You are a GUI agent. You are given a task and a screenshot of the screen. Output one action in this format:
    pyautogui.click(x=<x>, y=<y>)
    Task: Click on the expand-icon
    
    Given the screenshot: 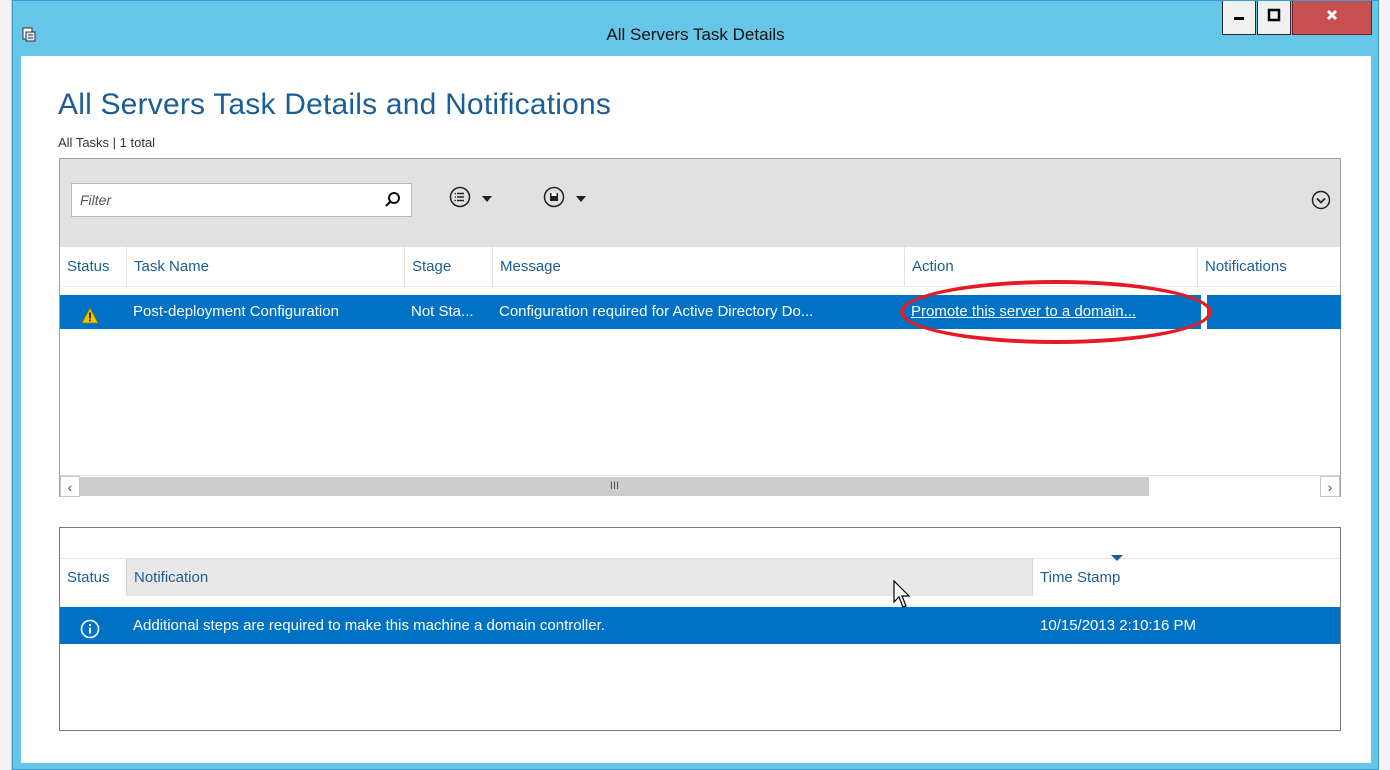 What is the action you would take?
    pyautogui.click(x=1321, y=200)
    